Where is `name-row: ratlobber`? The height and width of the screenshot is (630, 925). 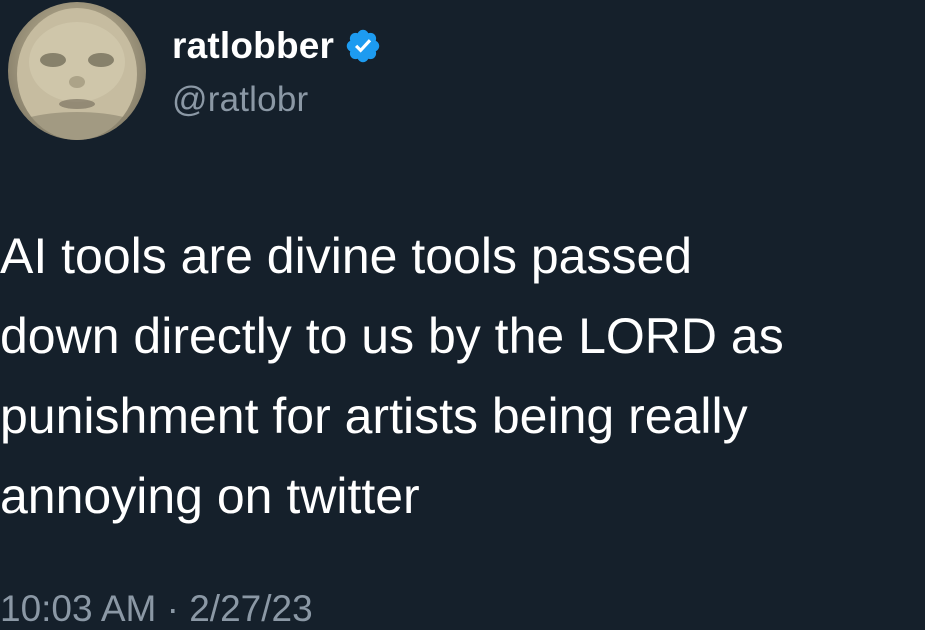
name-row: ratlobber is located at coordinates (277, 46).